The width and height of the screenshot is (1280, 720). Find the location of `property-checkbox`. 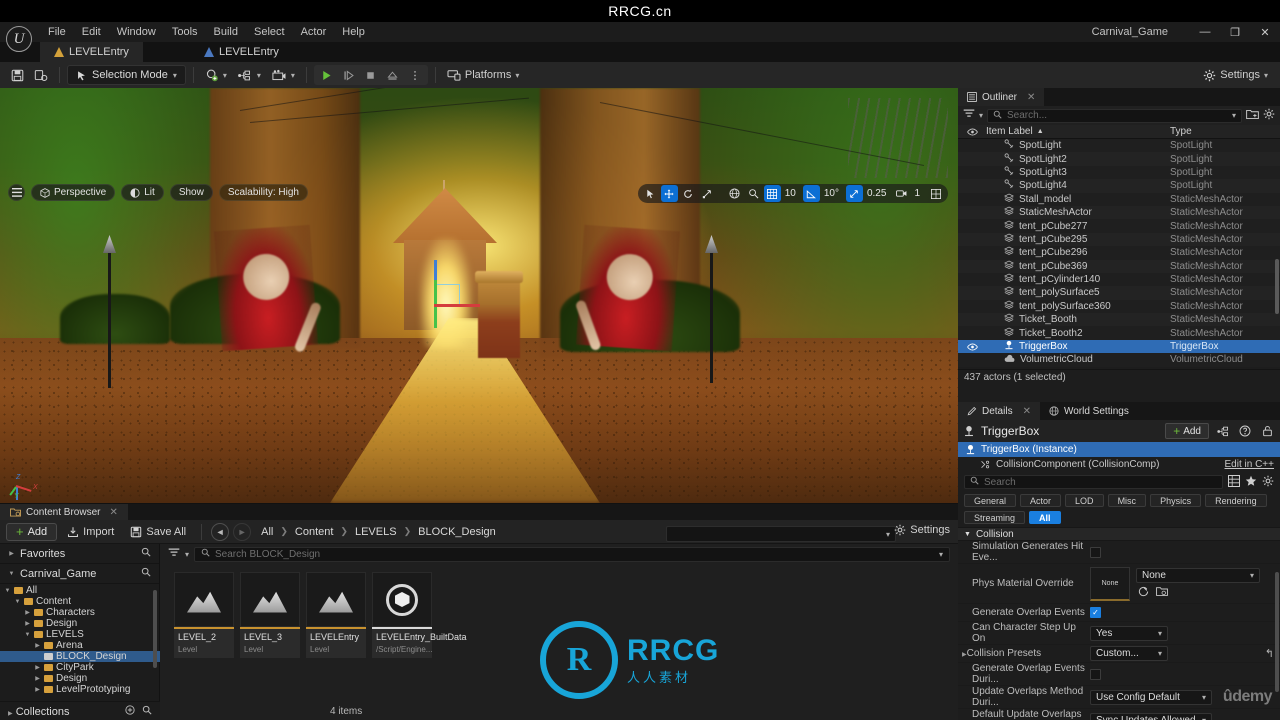

property-checkbox is located at coordinates (1095, 552).